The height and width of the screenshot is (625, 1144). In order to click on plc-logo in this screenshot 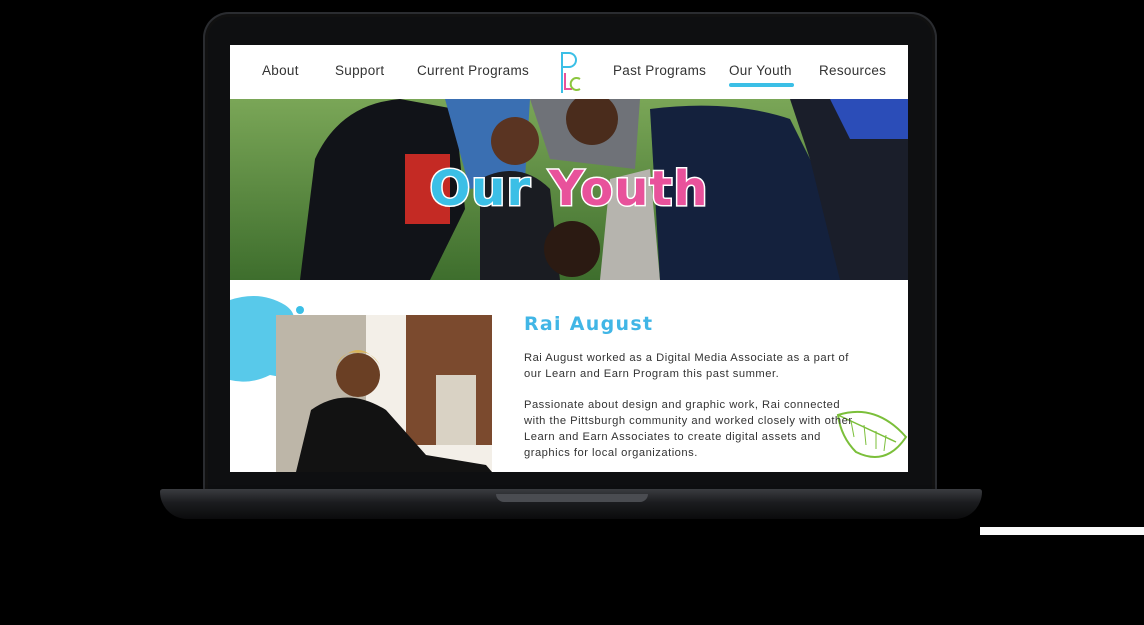, I will do `click(569, 72)`.